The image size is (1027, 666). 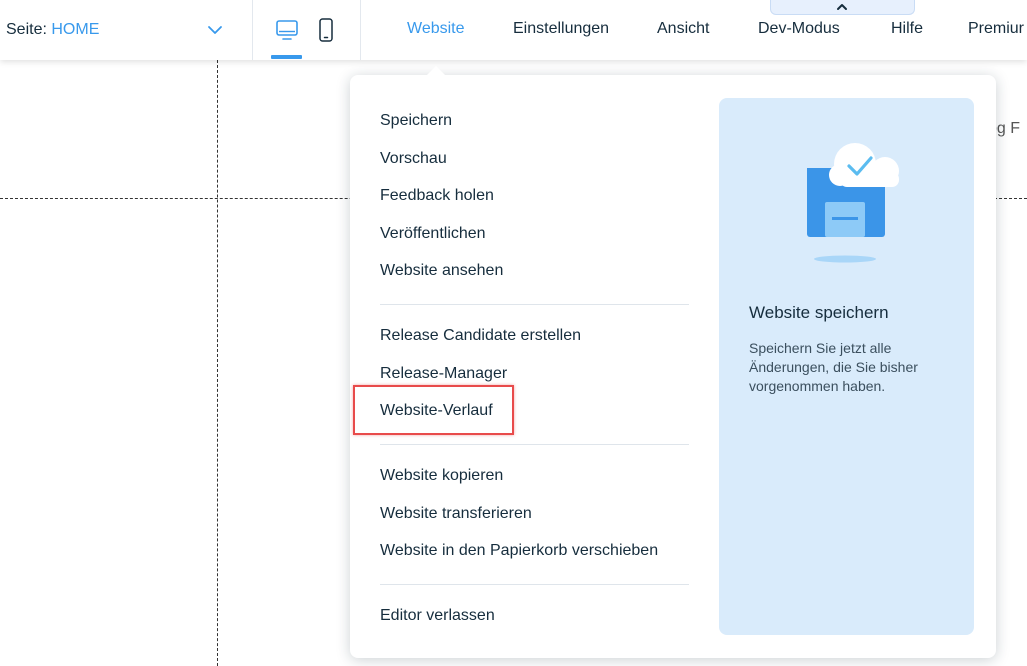 What do you see at coordinates (126, 30) in the screenshot?
I see `page-selector: Seite: HOME` at bounding box center [126, 30].